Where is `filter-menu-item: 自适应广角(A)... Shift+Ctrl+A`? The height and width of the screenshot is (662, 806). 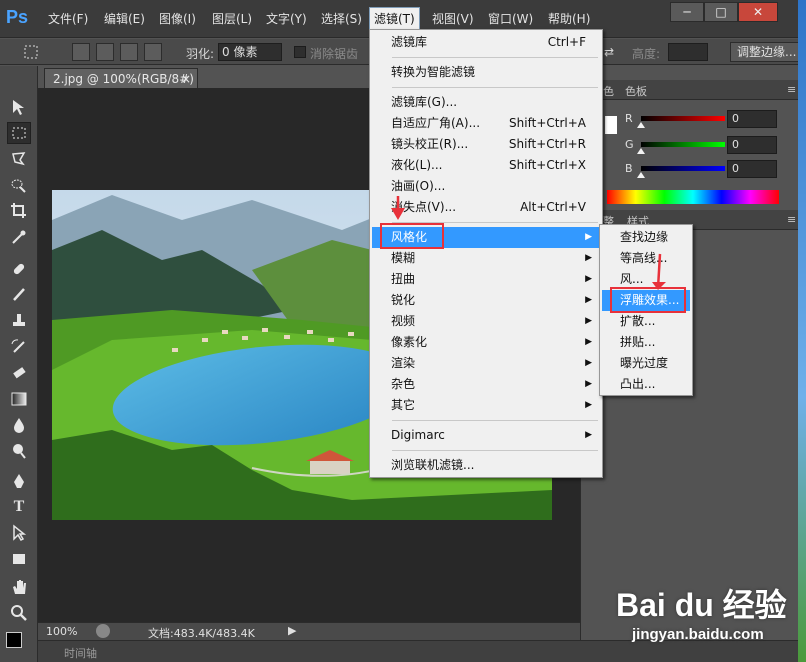
filter-menu-item: 自适应广角(A)... Shift+Ctrl+A is located at coordinates (486, 123).